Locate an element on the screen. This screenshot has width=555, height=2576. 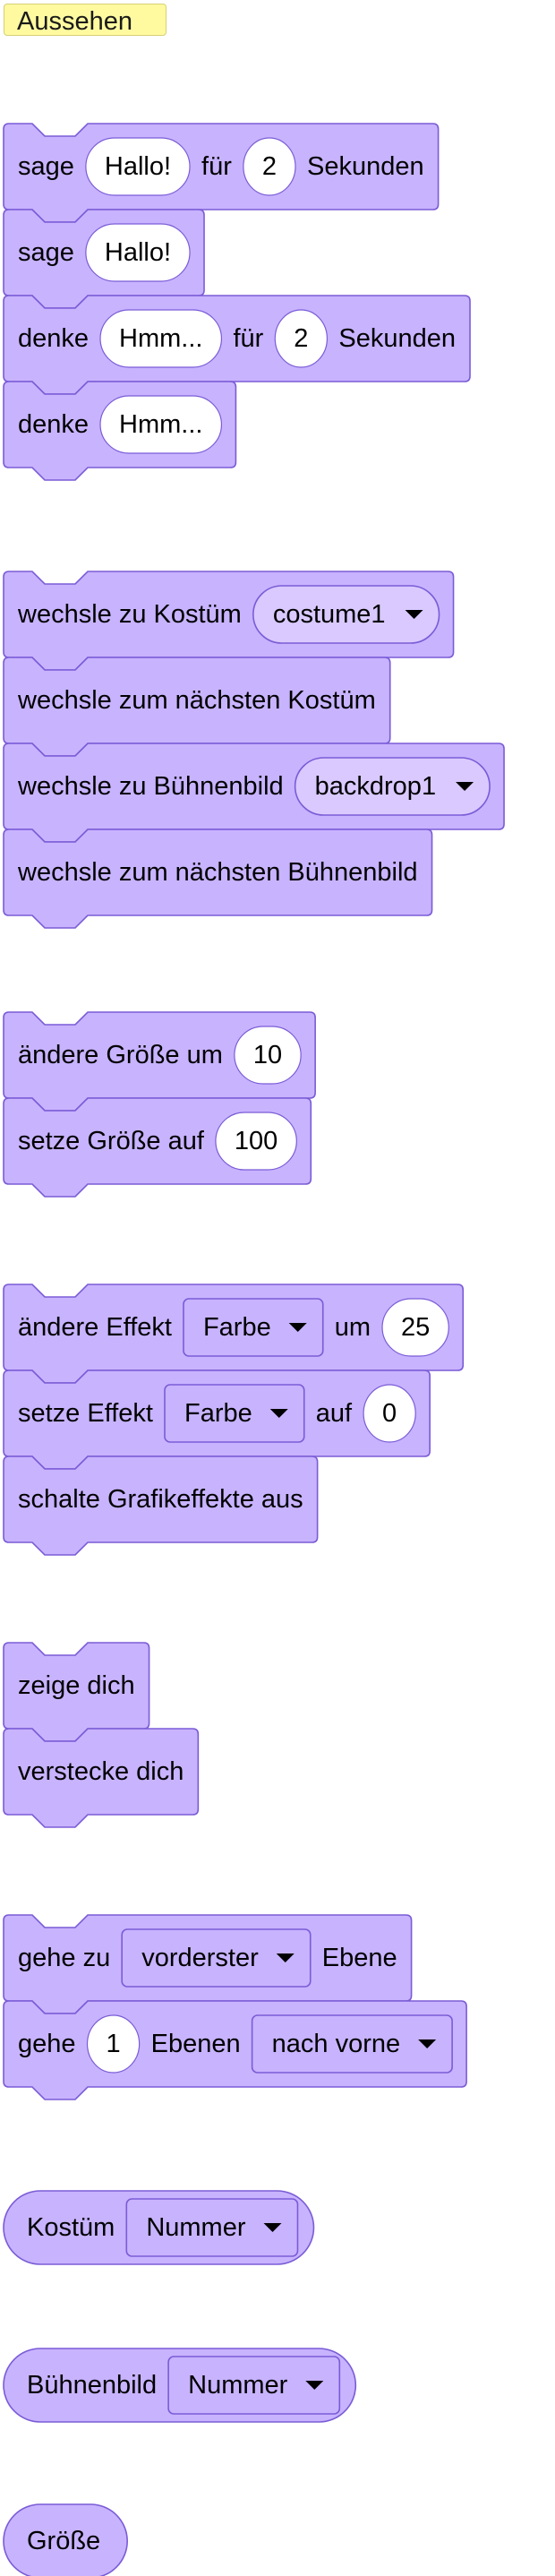
dropdown-menu: costume1 is located at coordinates (346, 614).